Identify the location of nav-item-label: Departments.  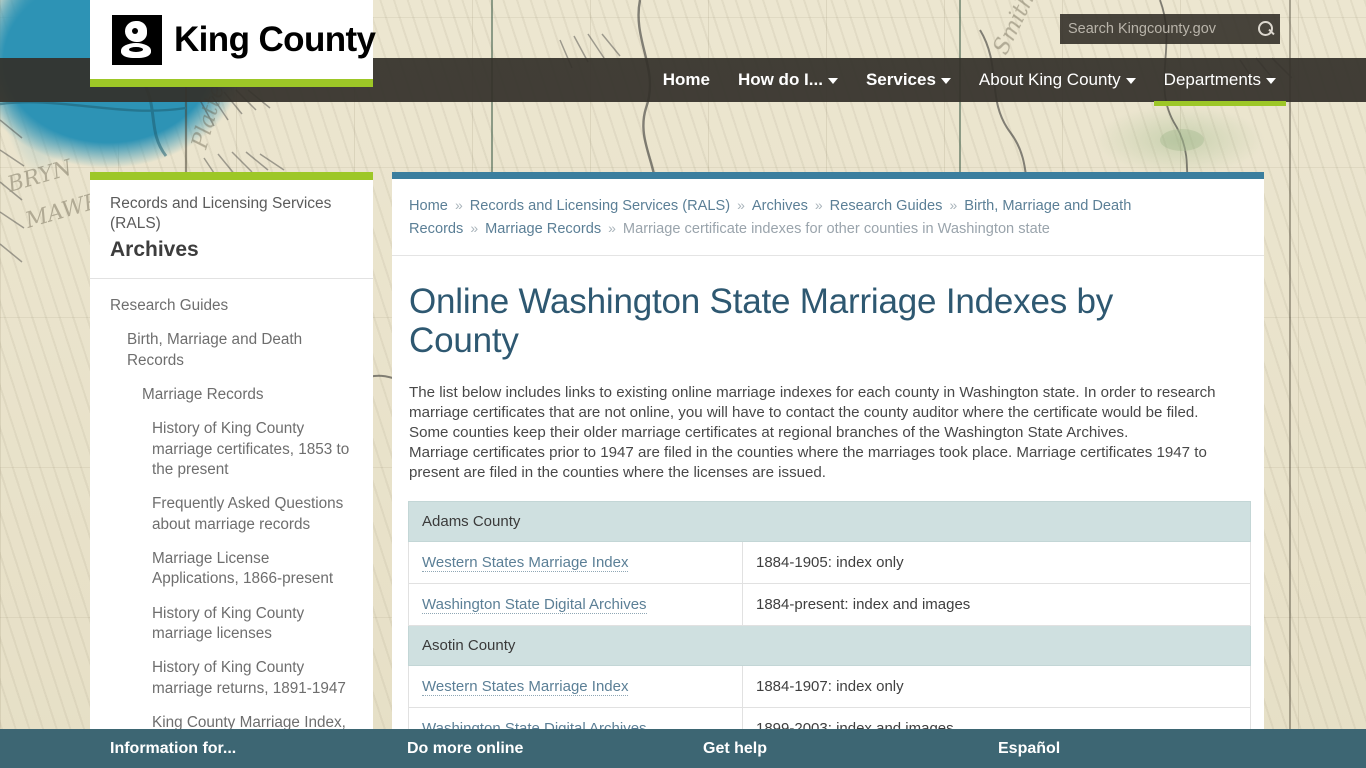
(1212, 79).